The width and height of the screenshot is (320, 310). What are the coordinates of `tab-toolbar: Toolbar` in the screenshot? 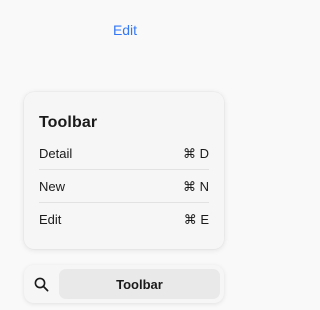 It's located at (139, 284).